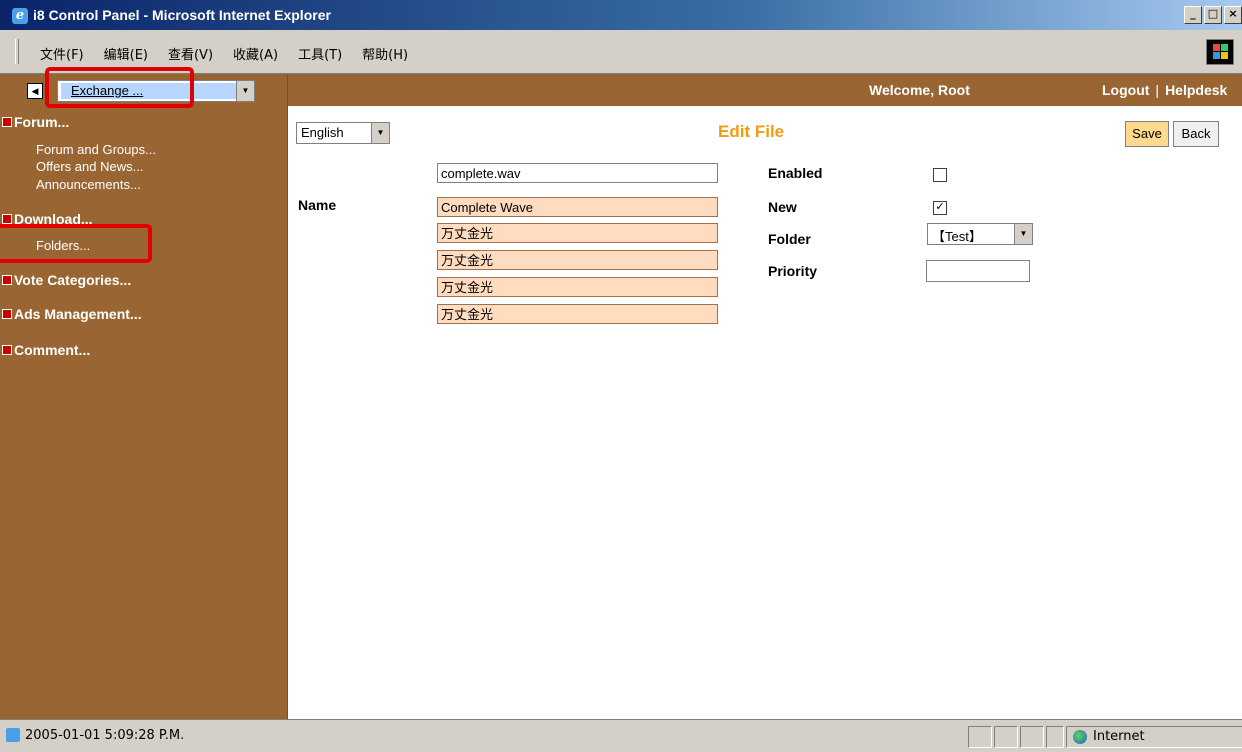  Describe the element at coordinates (1125, 90) in the screenshot. I see `logout-link: Logout` at that location.